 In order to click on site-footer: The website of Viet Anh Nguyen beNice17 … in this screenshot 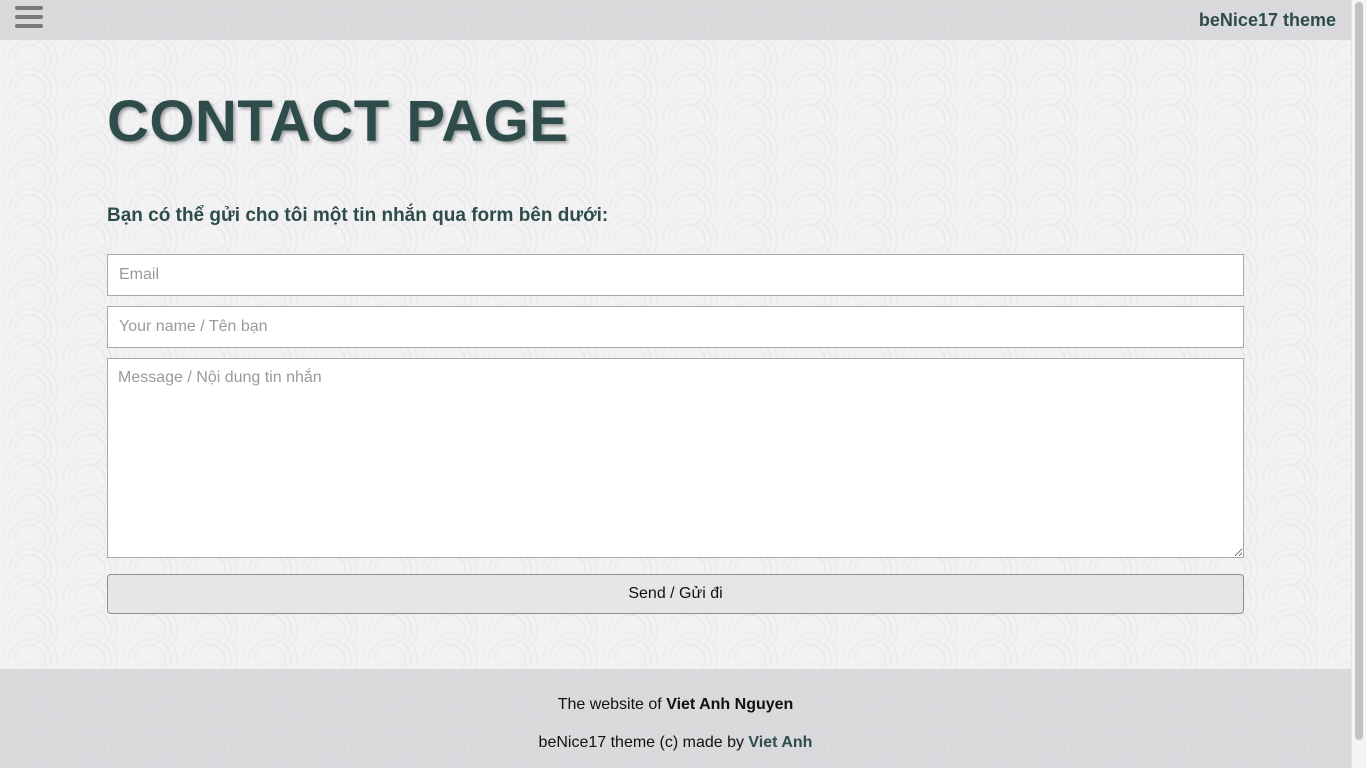, I will do `click(675, 718)`.